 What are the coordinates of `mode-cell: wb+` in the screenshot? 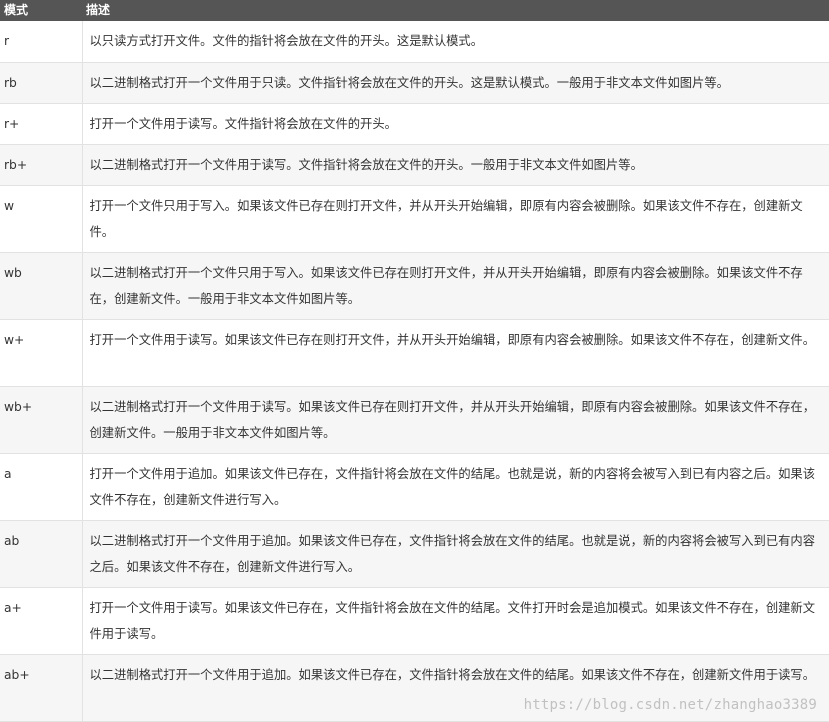 It's located at (41, 420).